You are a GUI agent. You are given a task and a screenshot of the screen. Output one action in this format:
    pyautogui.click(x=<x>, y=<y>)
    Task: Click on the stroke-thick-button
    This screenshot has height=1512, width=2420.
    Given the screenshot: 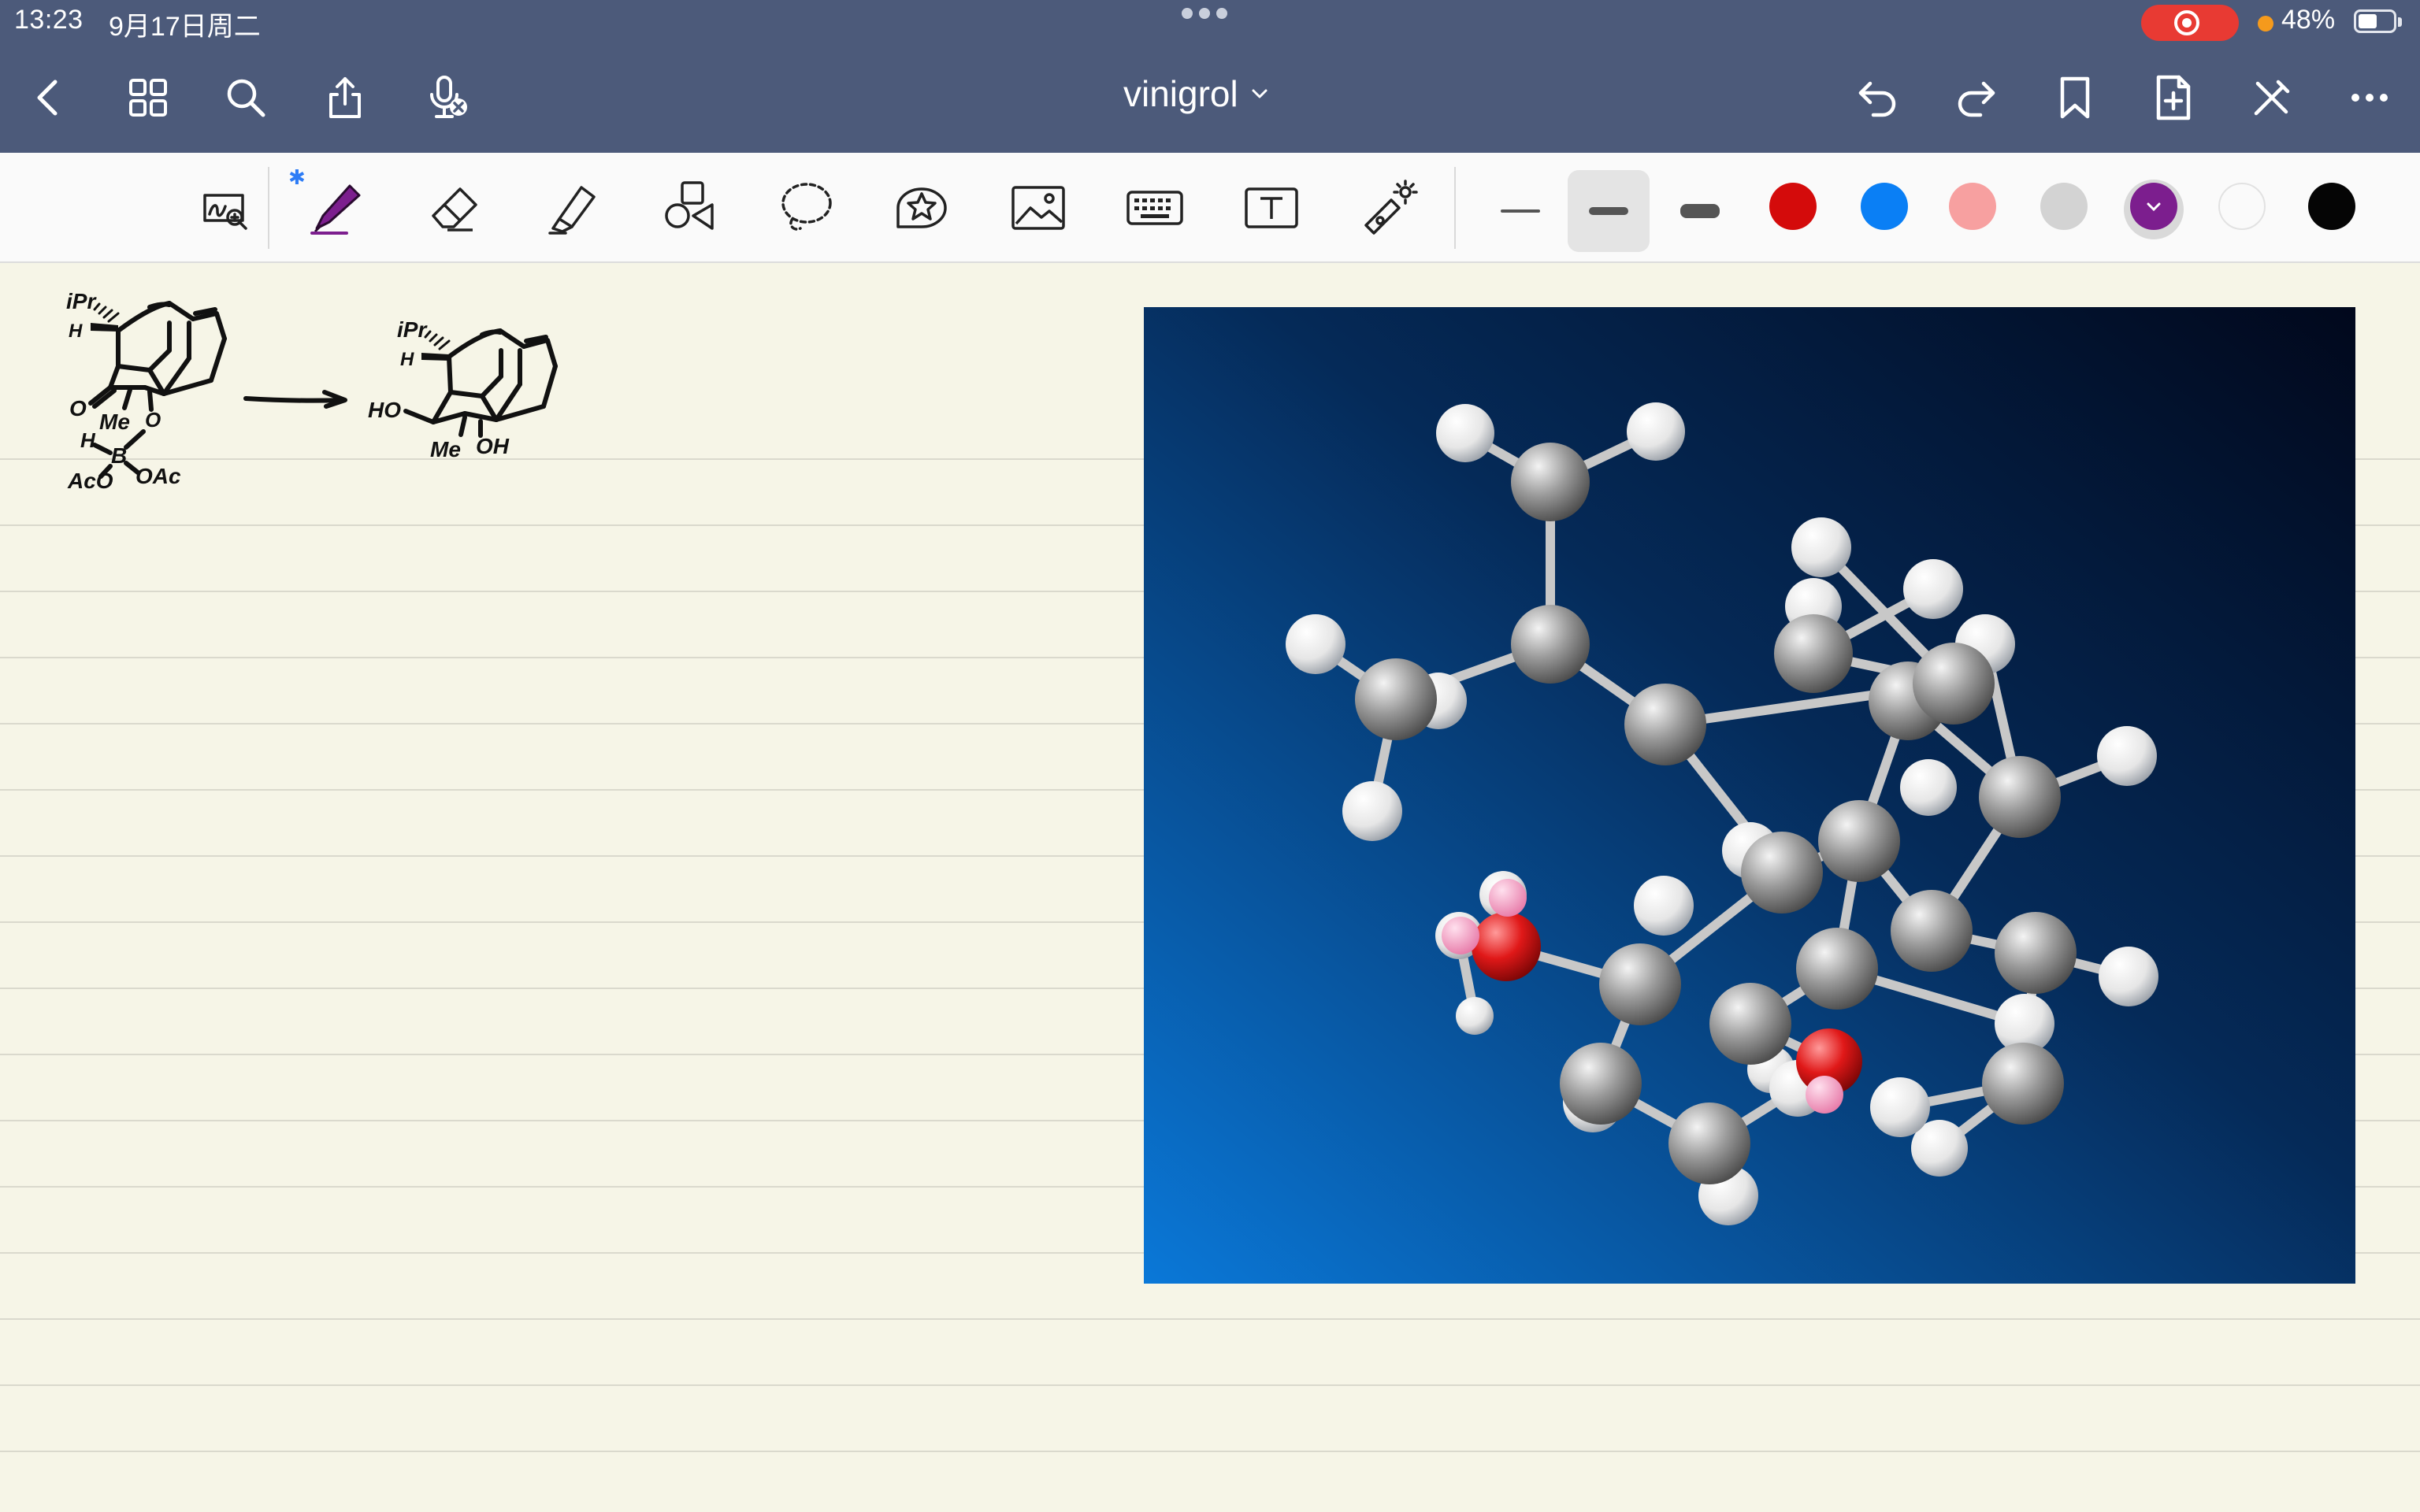 What is the action you would take?
    pyautogui.click(x=1700, y=211)
    